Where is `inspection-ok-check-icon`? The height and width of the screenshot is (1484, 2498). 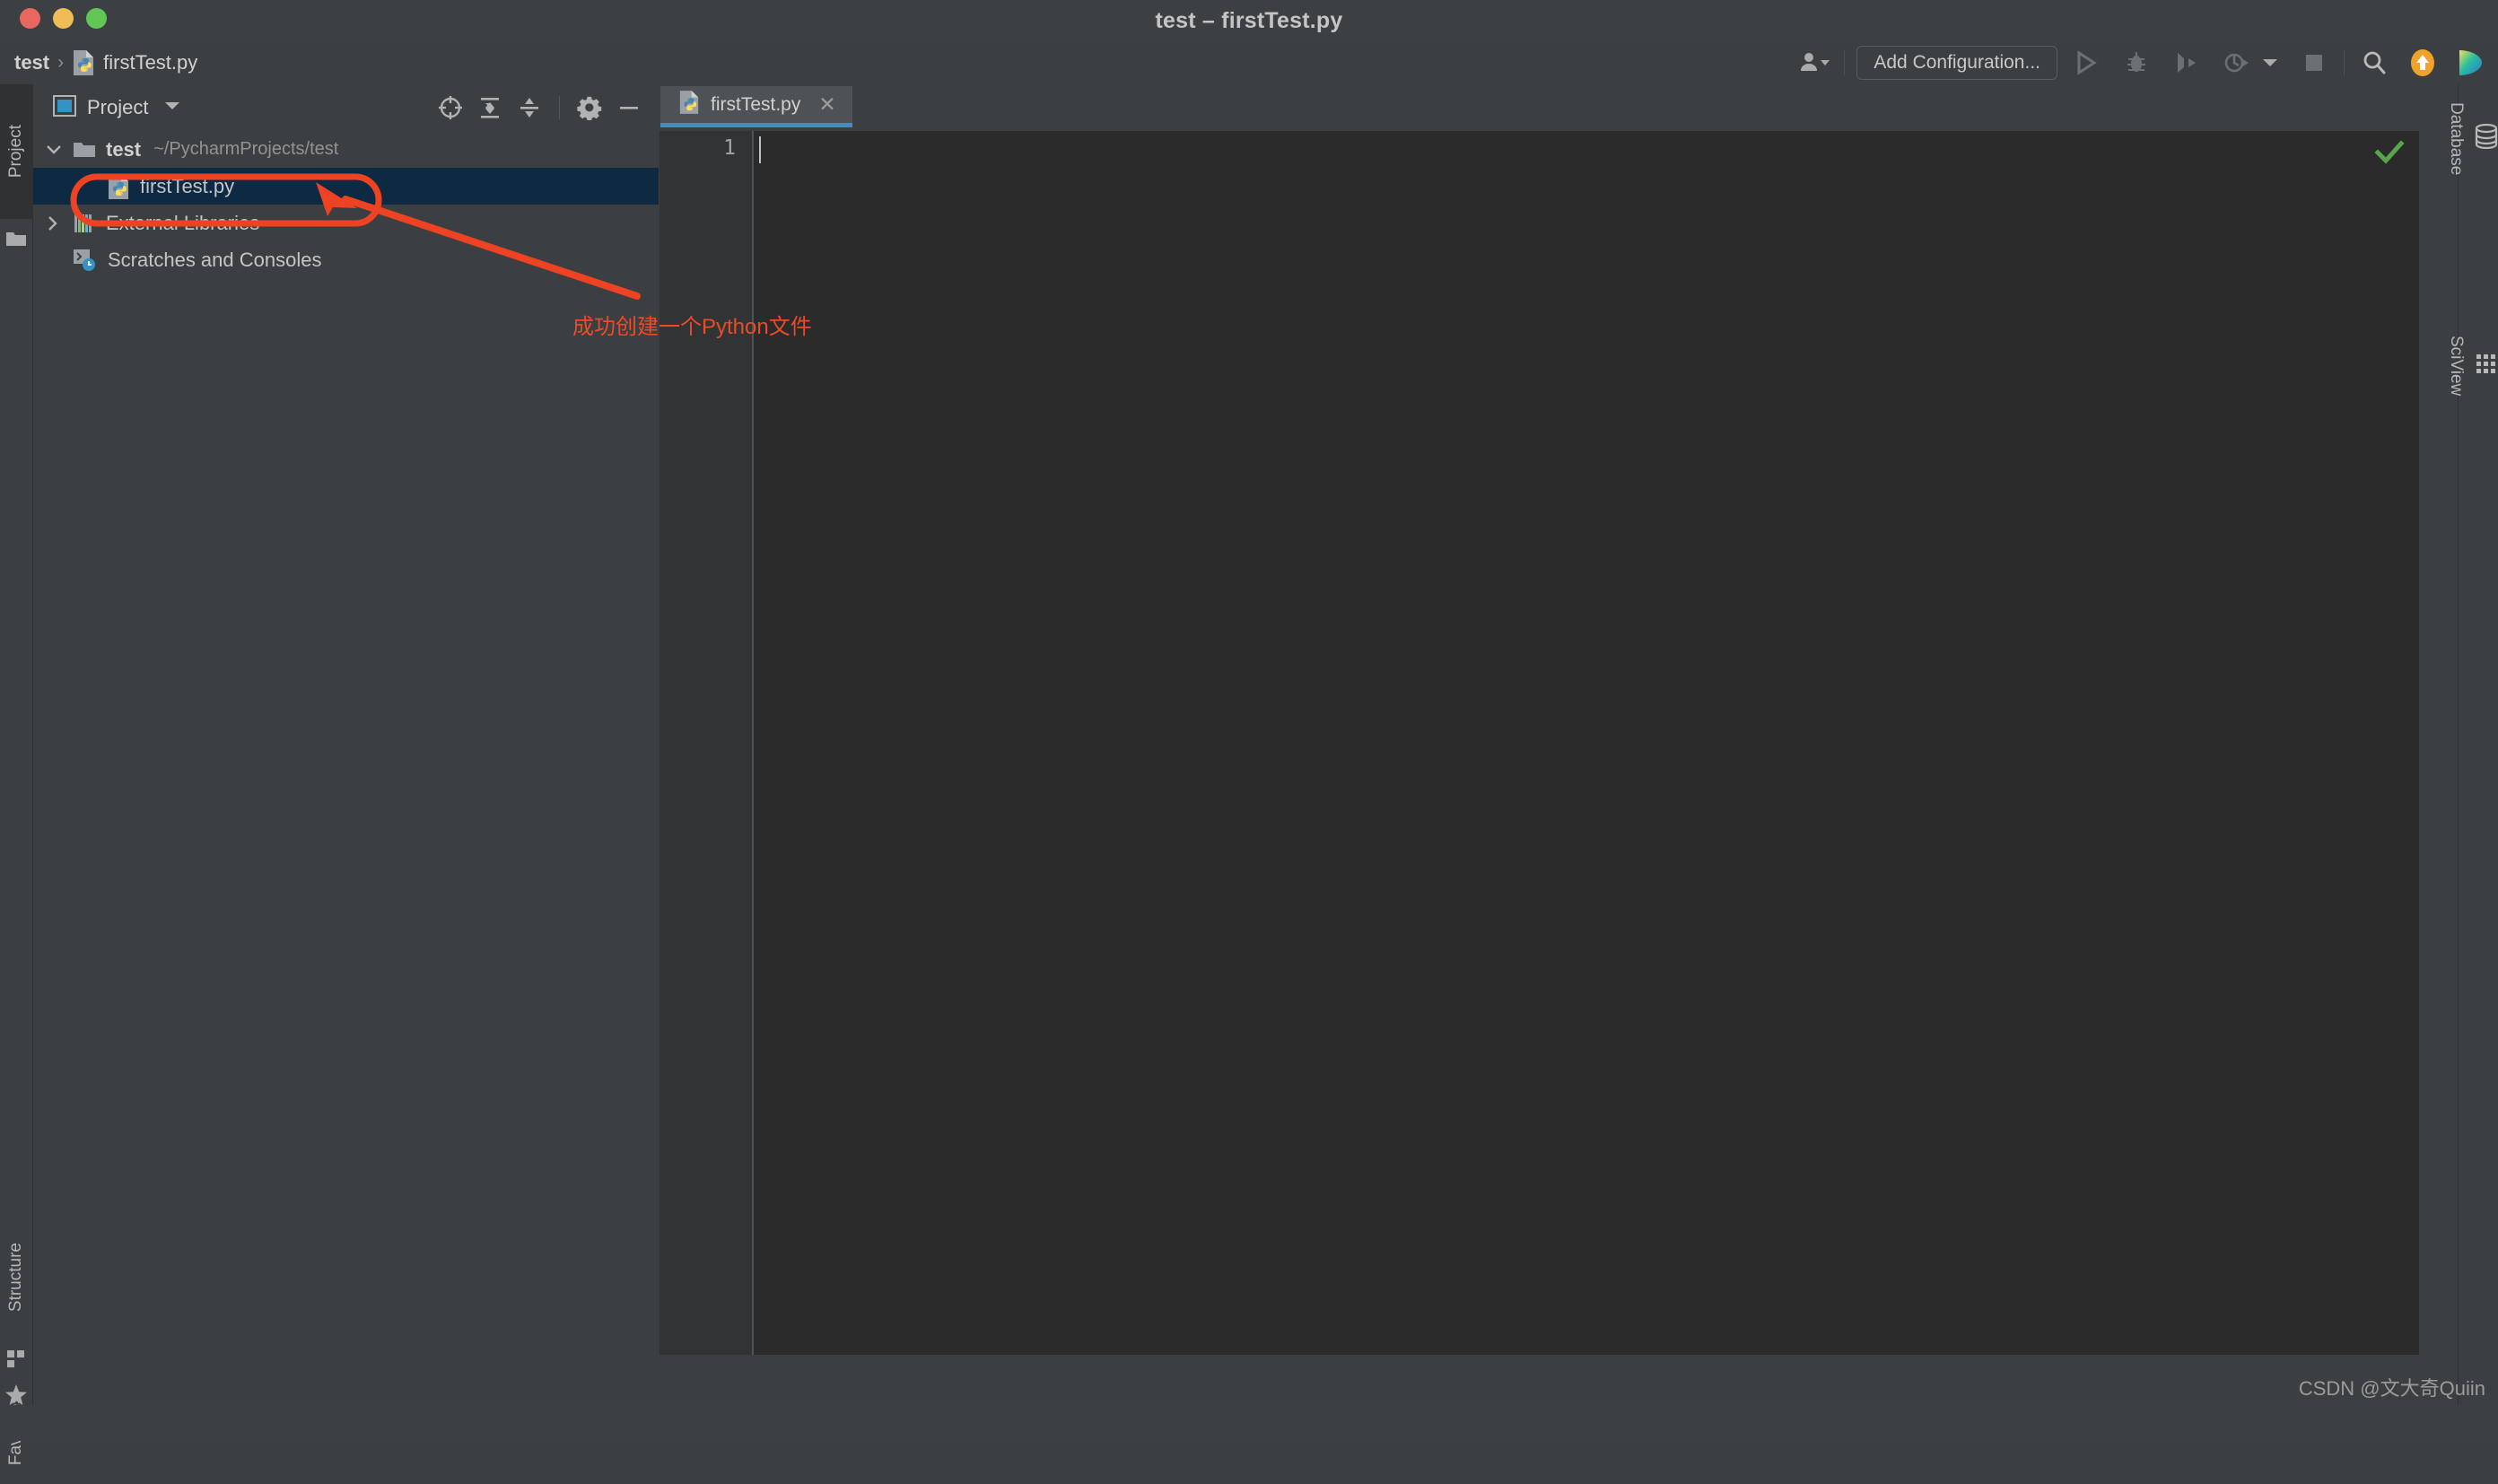
inspection-ok-check-icon is located at coordinates (2390, 152).